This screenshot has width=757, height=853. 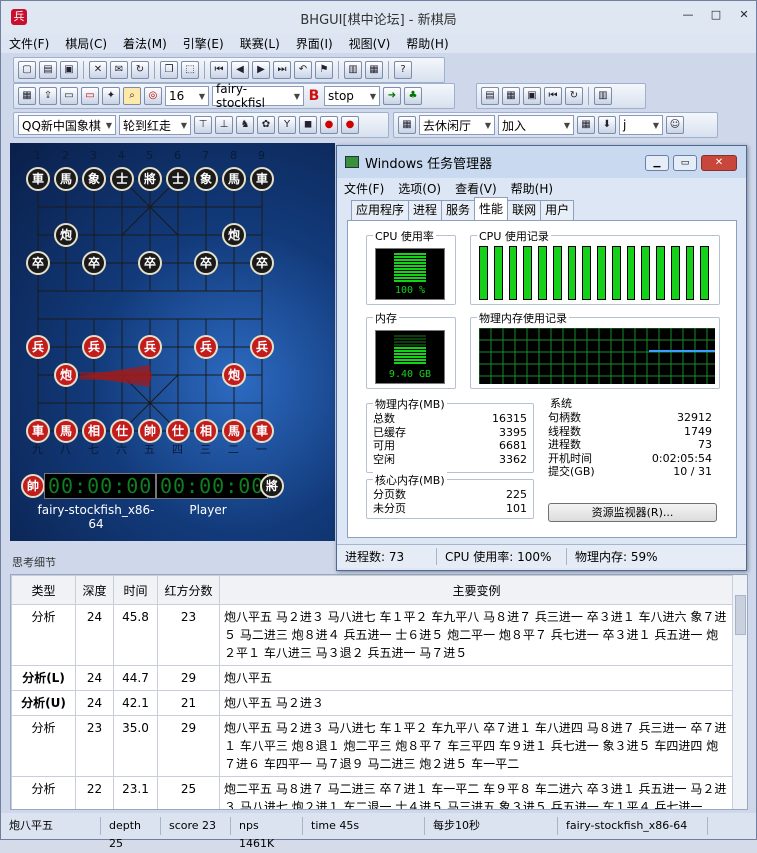 What do you see at coordinates (490, 96) in the screenshot?
I see `list-icon: ▤` at bounding box center [490, 96].